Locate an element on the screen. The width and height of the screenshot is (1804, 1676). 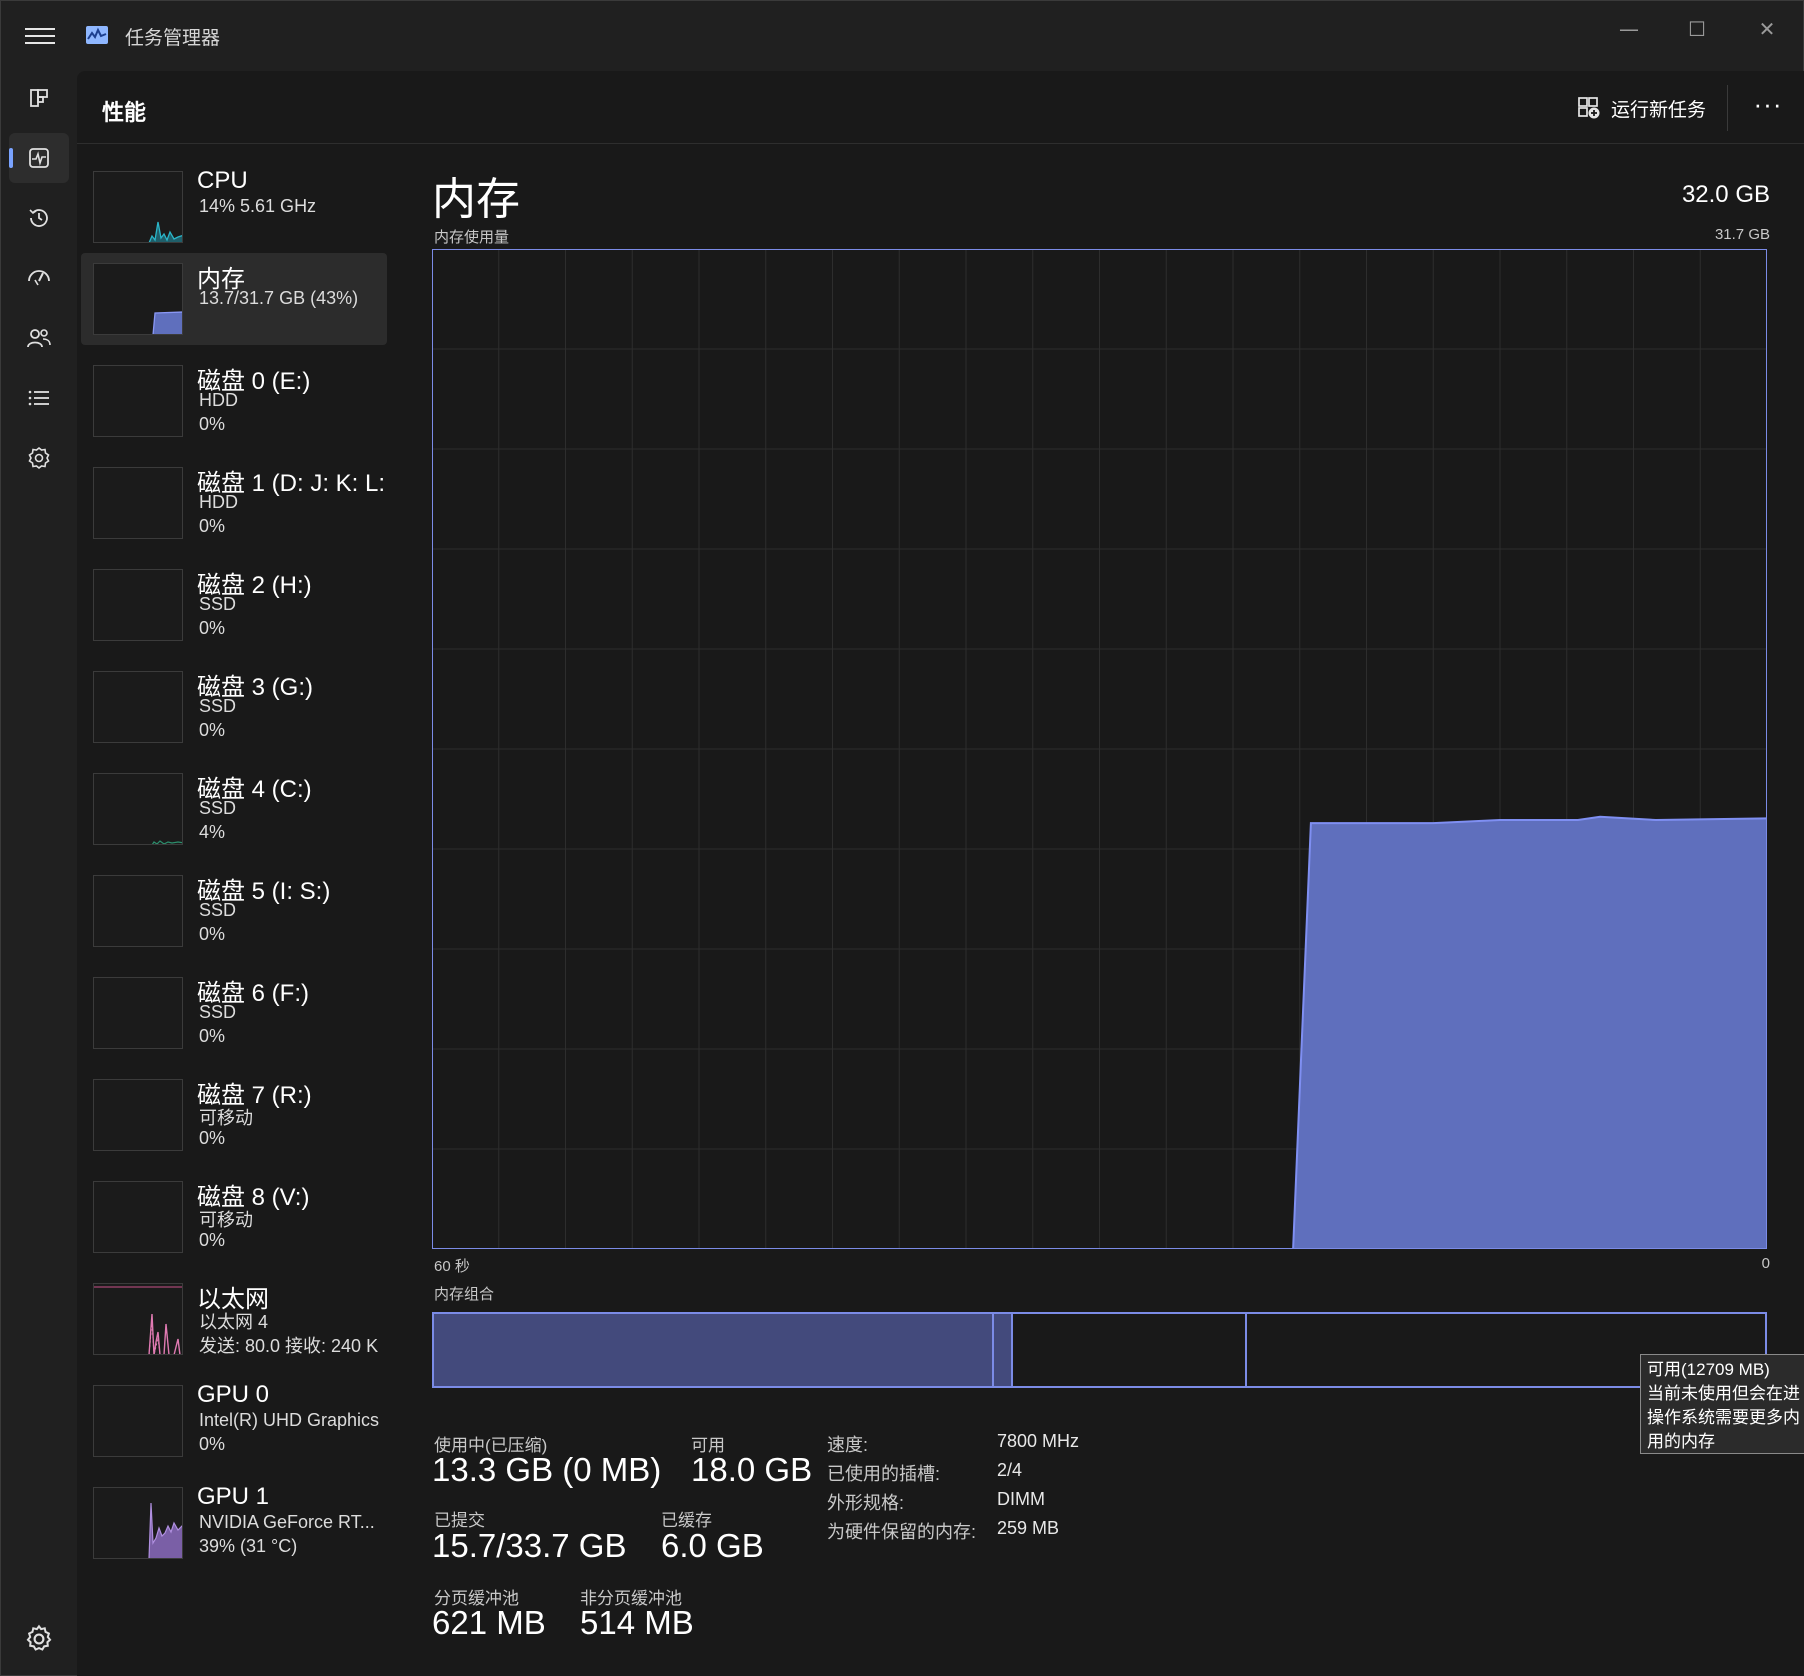
run-new-task-button: 运行新任务 is located at coordinates (1641, 108).